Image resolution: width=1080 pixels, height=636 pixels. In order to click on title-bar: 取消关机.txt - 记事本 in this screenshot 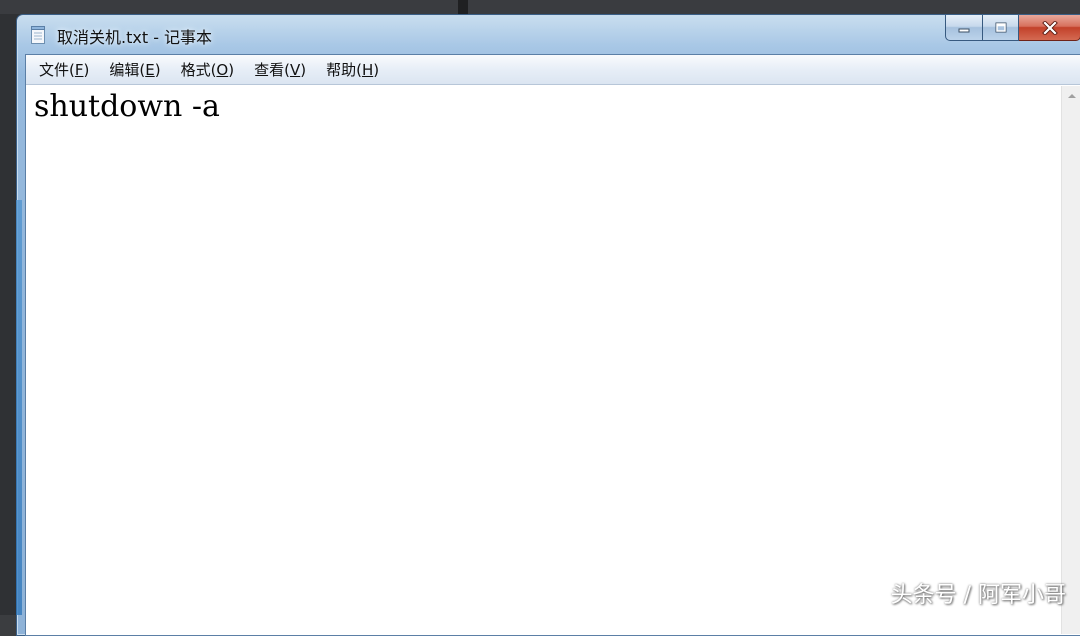, I will do `click(548, 34)`.